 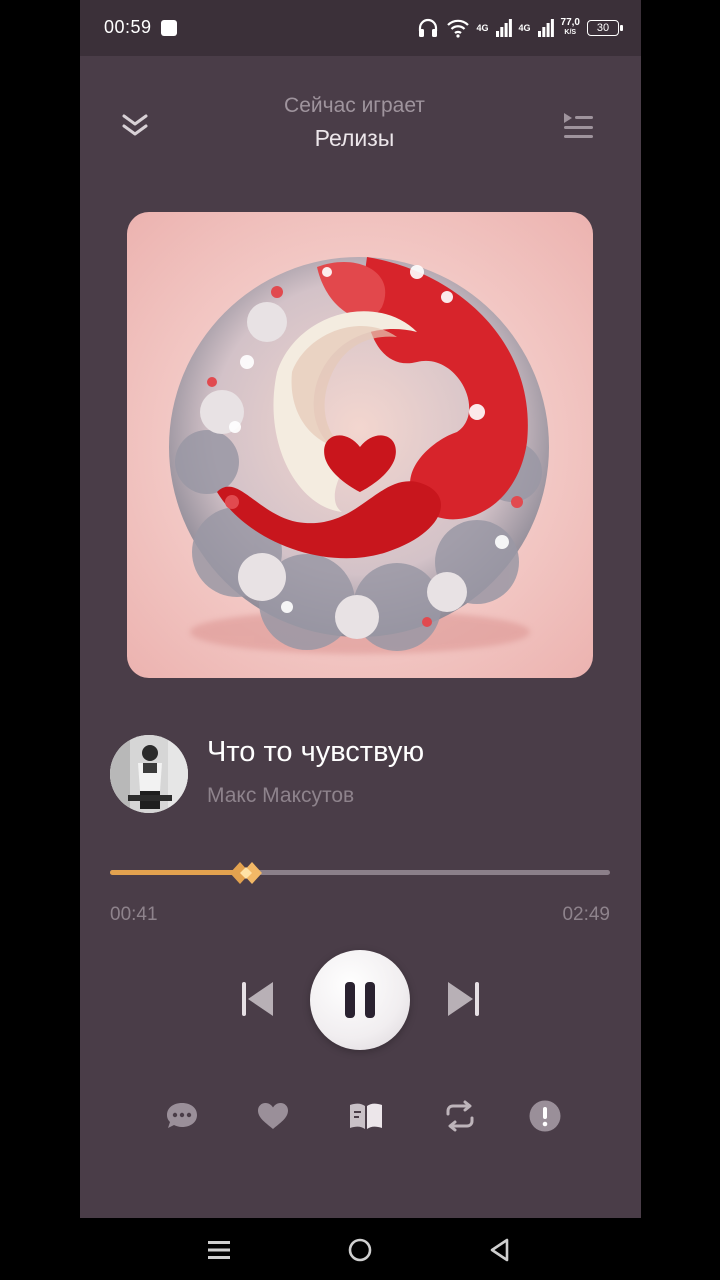 I want to click on previous-button, so click(x=257, y=999).